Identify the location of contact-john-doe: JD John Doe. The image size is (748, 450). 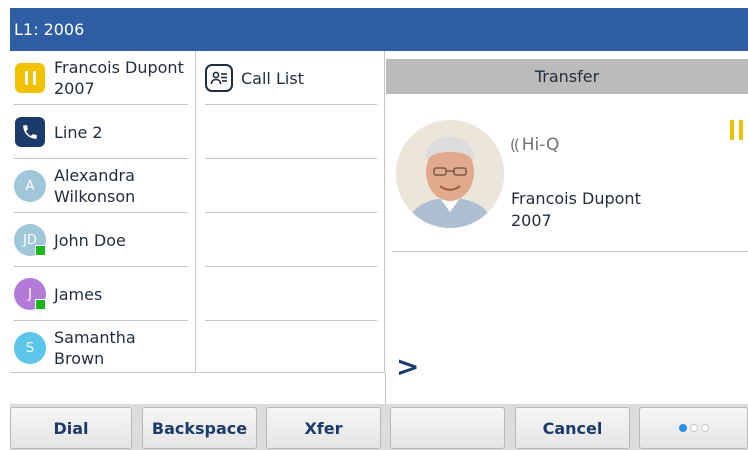
(103, 240).